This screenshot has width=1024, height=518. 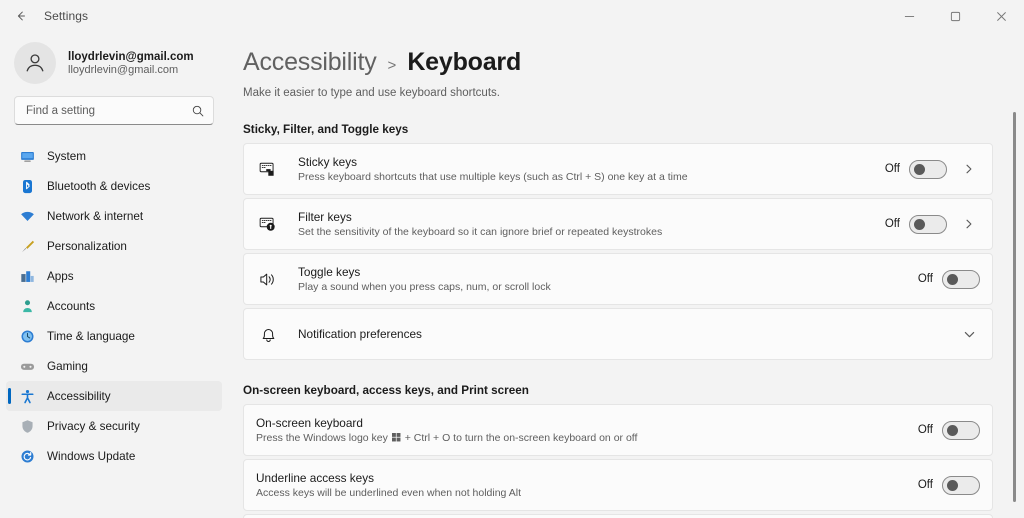 I want to click on card-next-partial, so click(x=618, y=516).